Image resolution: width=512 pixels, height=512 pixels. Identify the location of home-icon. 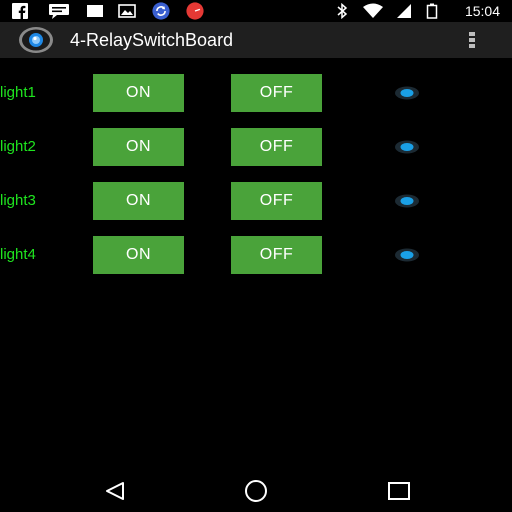
(256, 491).